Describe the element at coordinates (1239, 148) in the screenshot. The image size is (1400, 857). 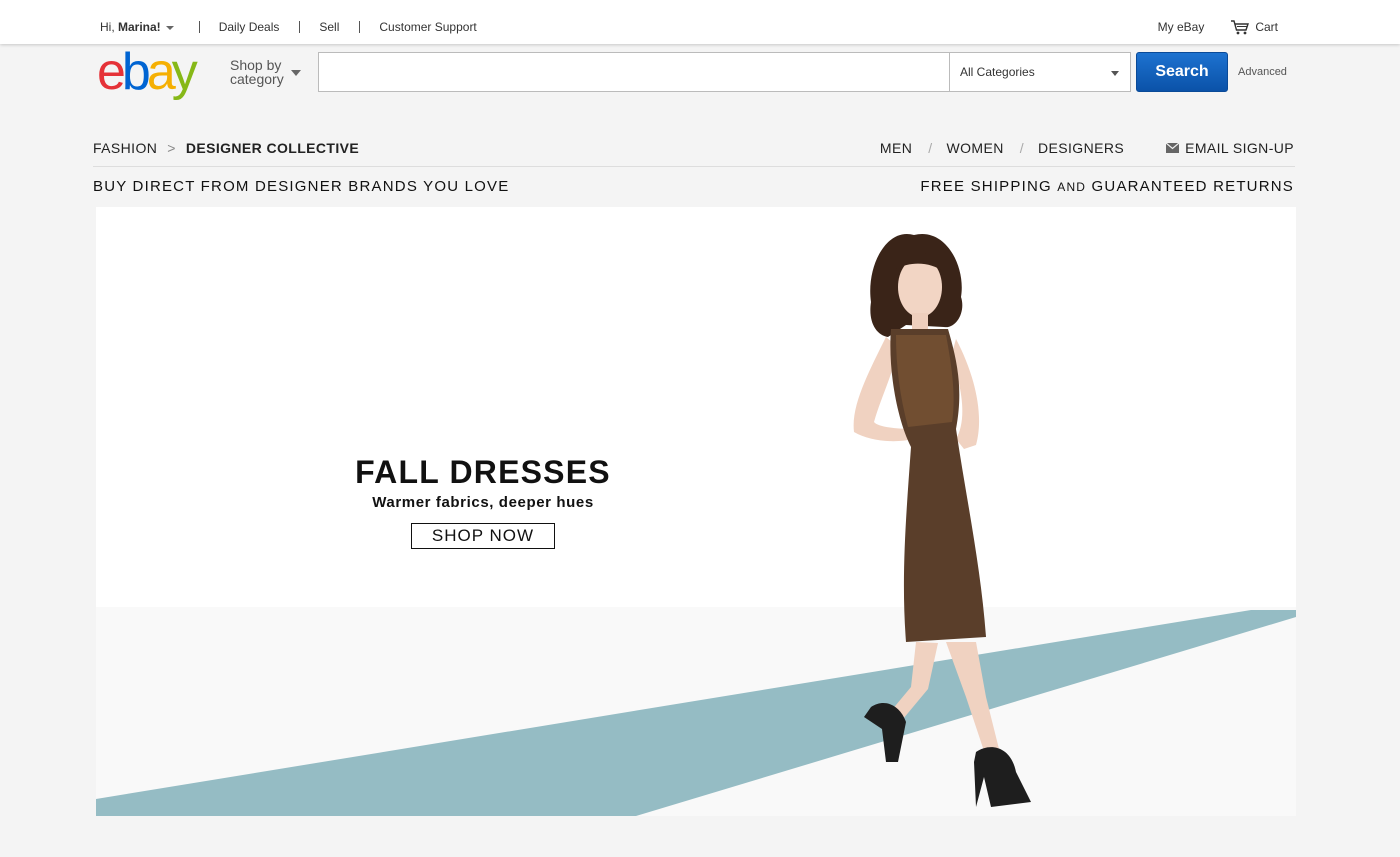
I see `email-signup-label: EMAIL SIGN-UP` at that location.